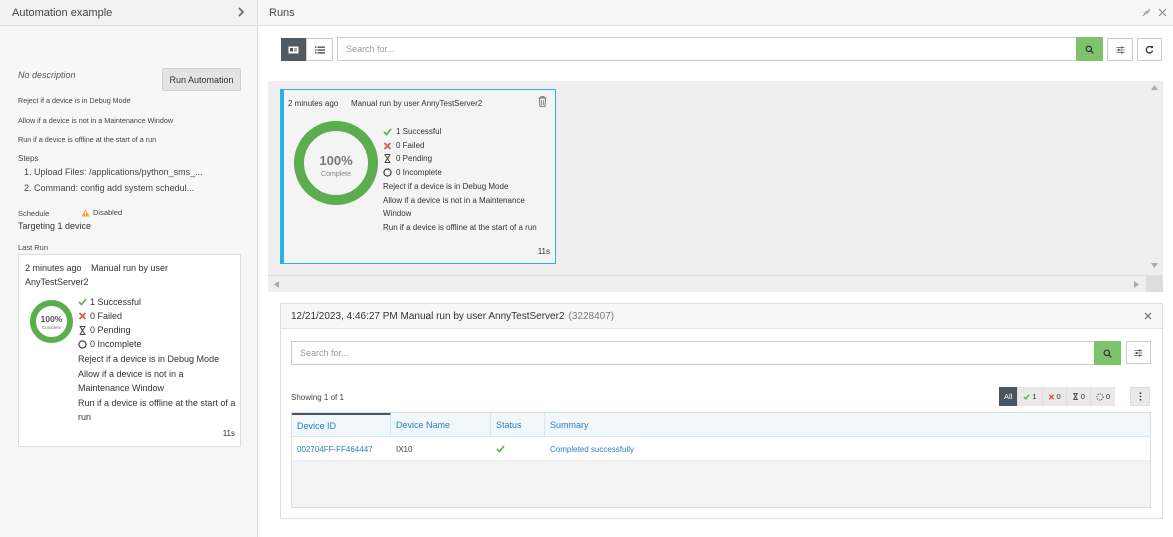  What do you see at coordinates (282, 12) in the screenshot?
I see `runs-title: Runs` at bounding box center [282, 12].